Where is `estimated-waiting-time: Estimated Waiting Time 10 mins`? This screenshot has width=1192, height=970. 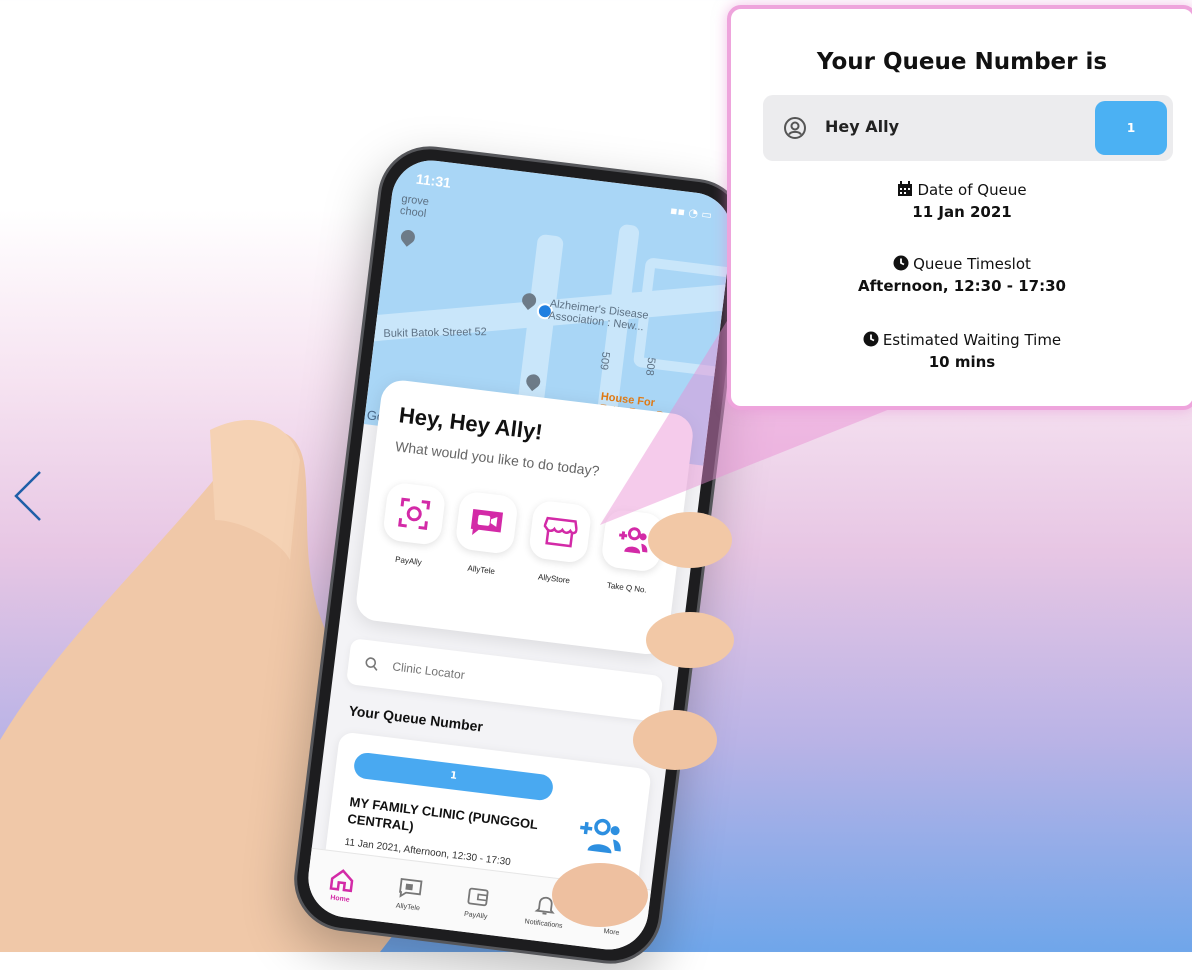 estimated-waiting-time: Estimated Waiting Time 10 mins is located at coordinates (961, 351).